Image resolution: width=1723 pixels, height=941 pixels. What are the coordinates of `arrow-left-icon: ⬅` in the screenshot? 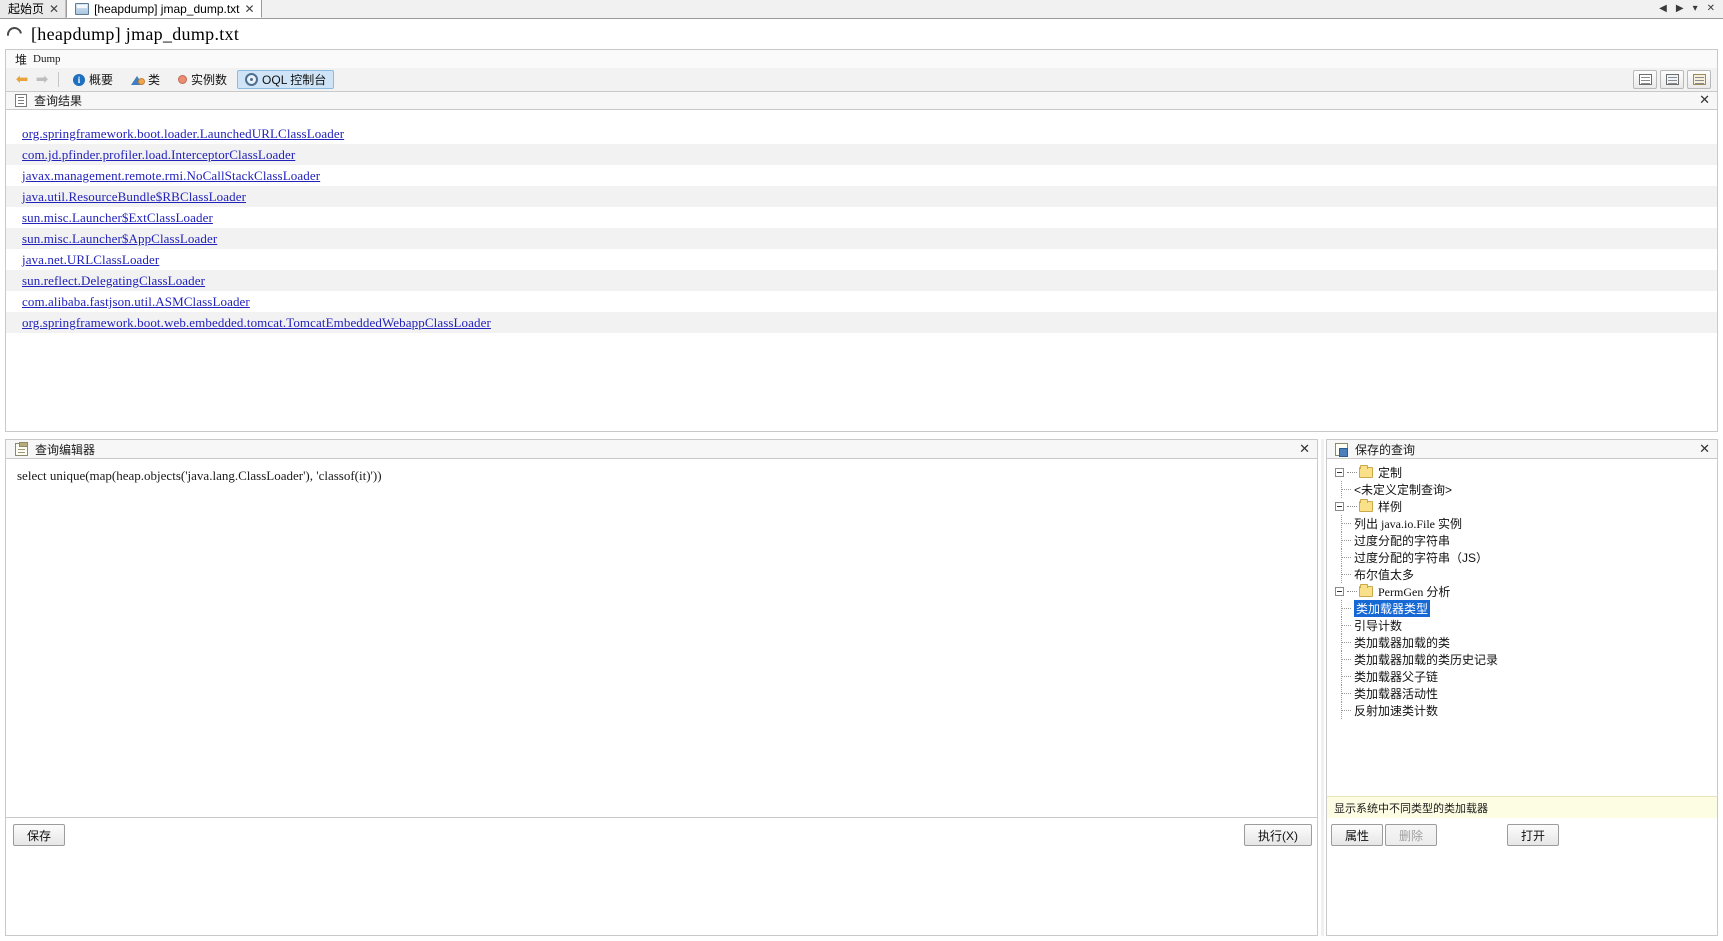 It's located at (22, 80).